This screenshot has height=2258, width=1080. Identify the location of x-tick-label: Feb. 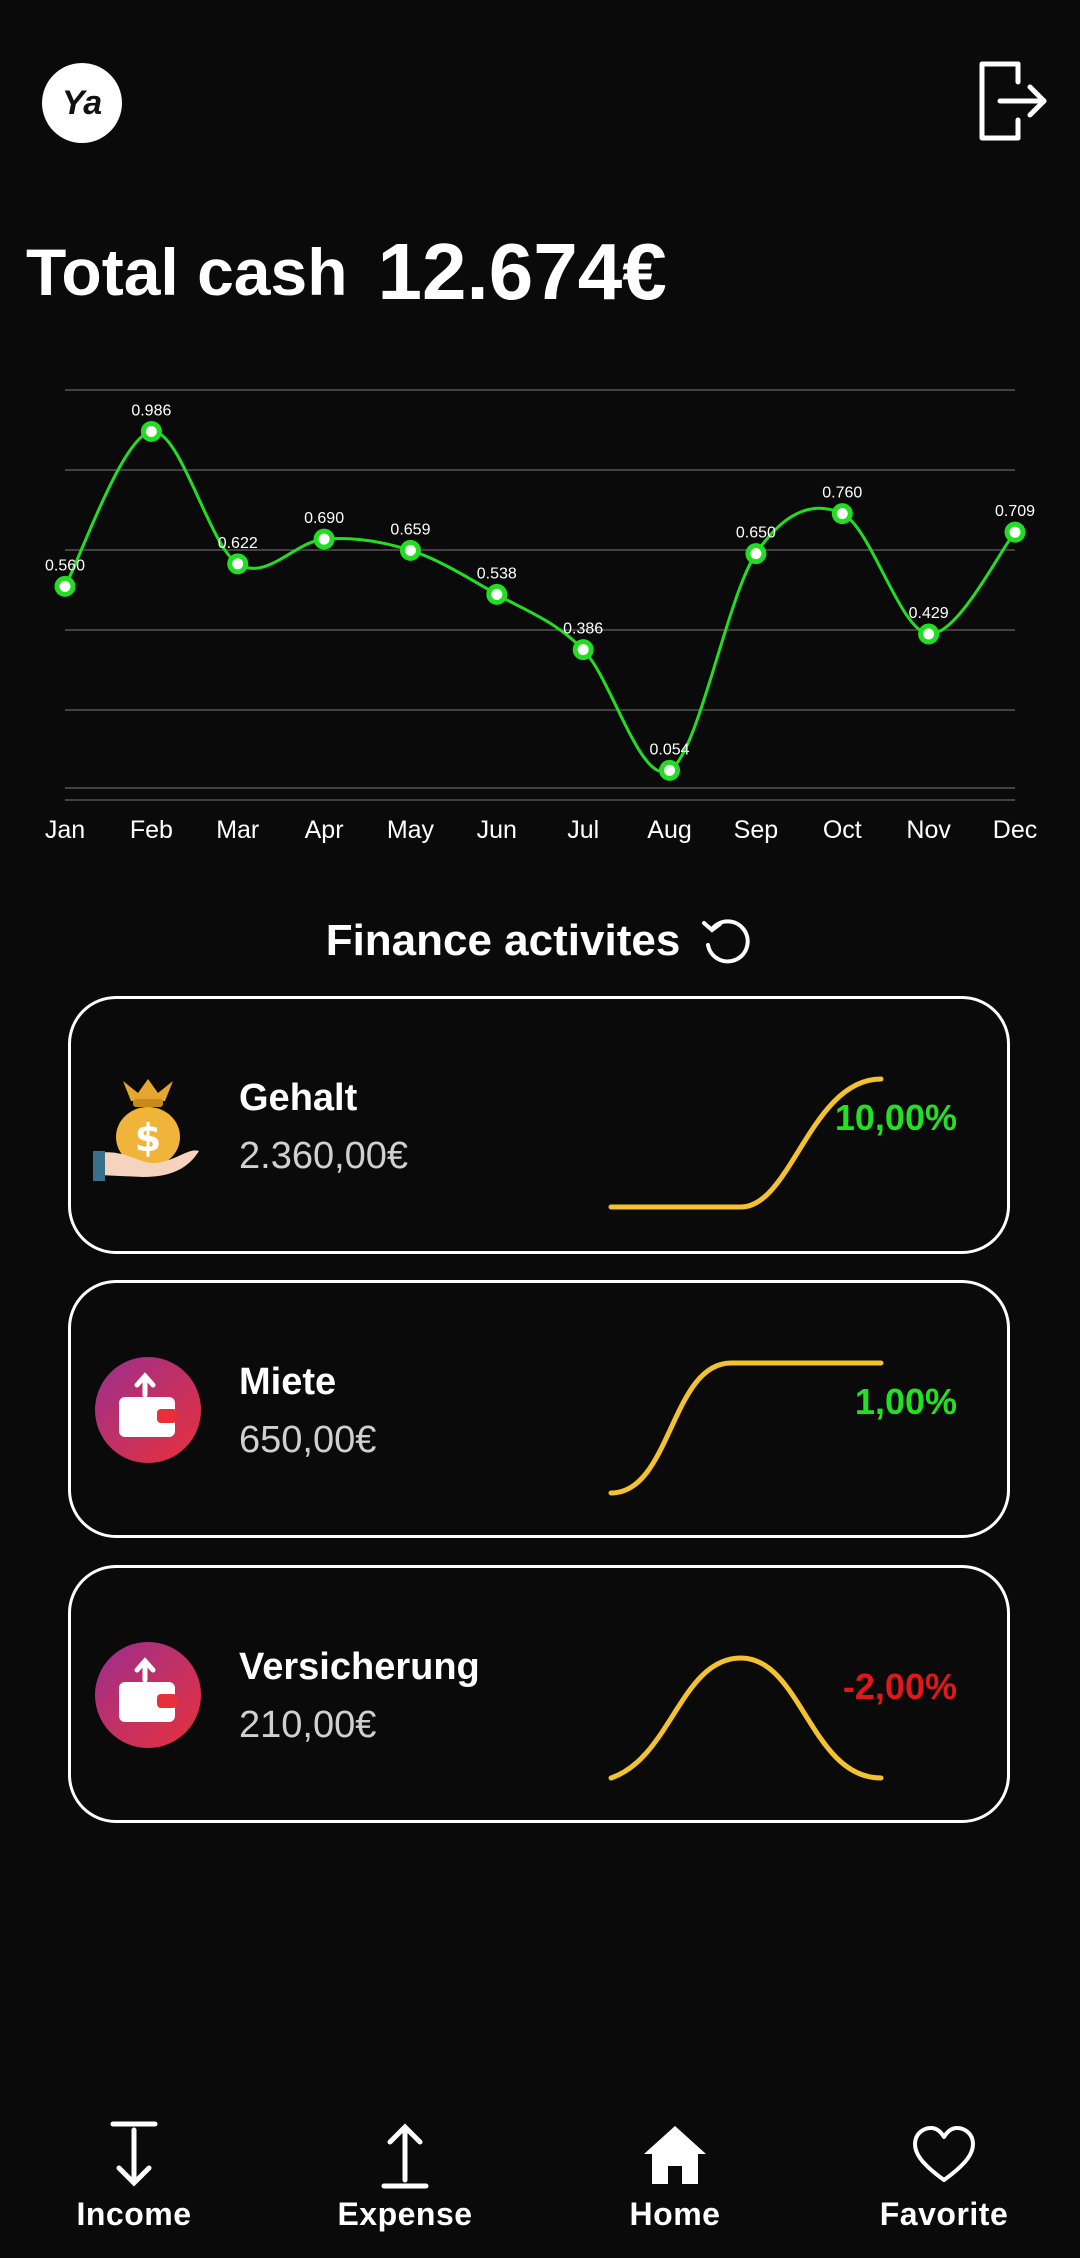
(151, 830).